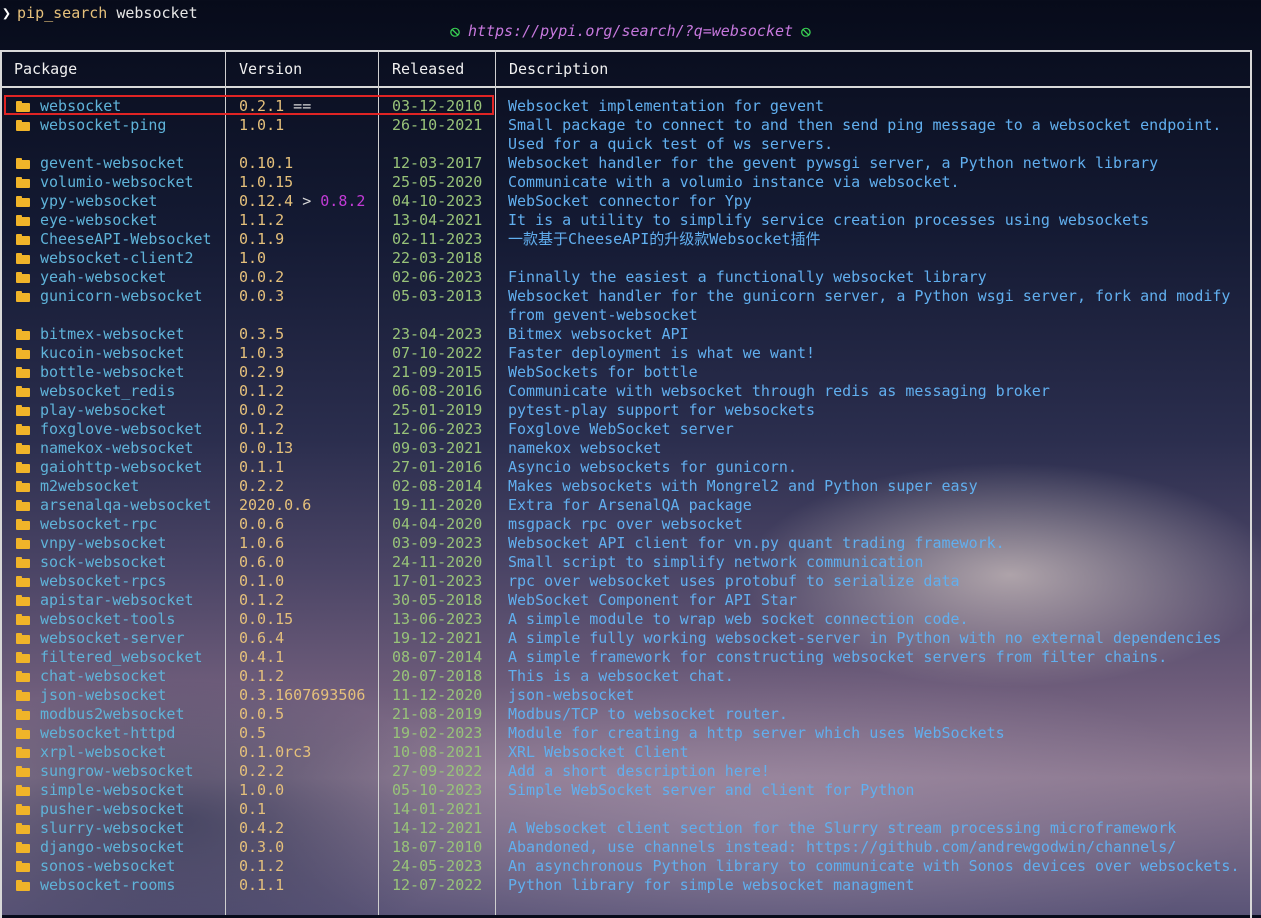 The width and height of the screenshot is (1261, 918). Describe the element at coordinates (98, 201) in the screenshot. I see `package-name-link: ypy-websocket` at that location.